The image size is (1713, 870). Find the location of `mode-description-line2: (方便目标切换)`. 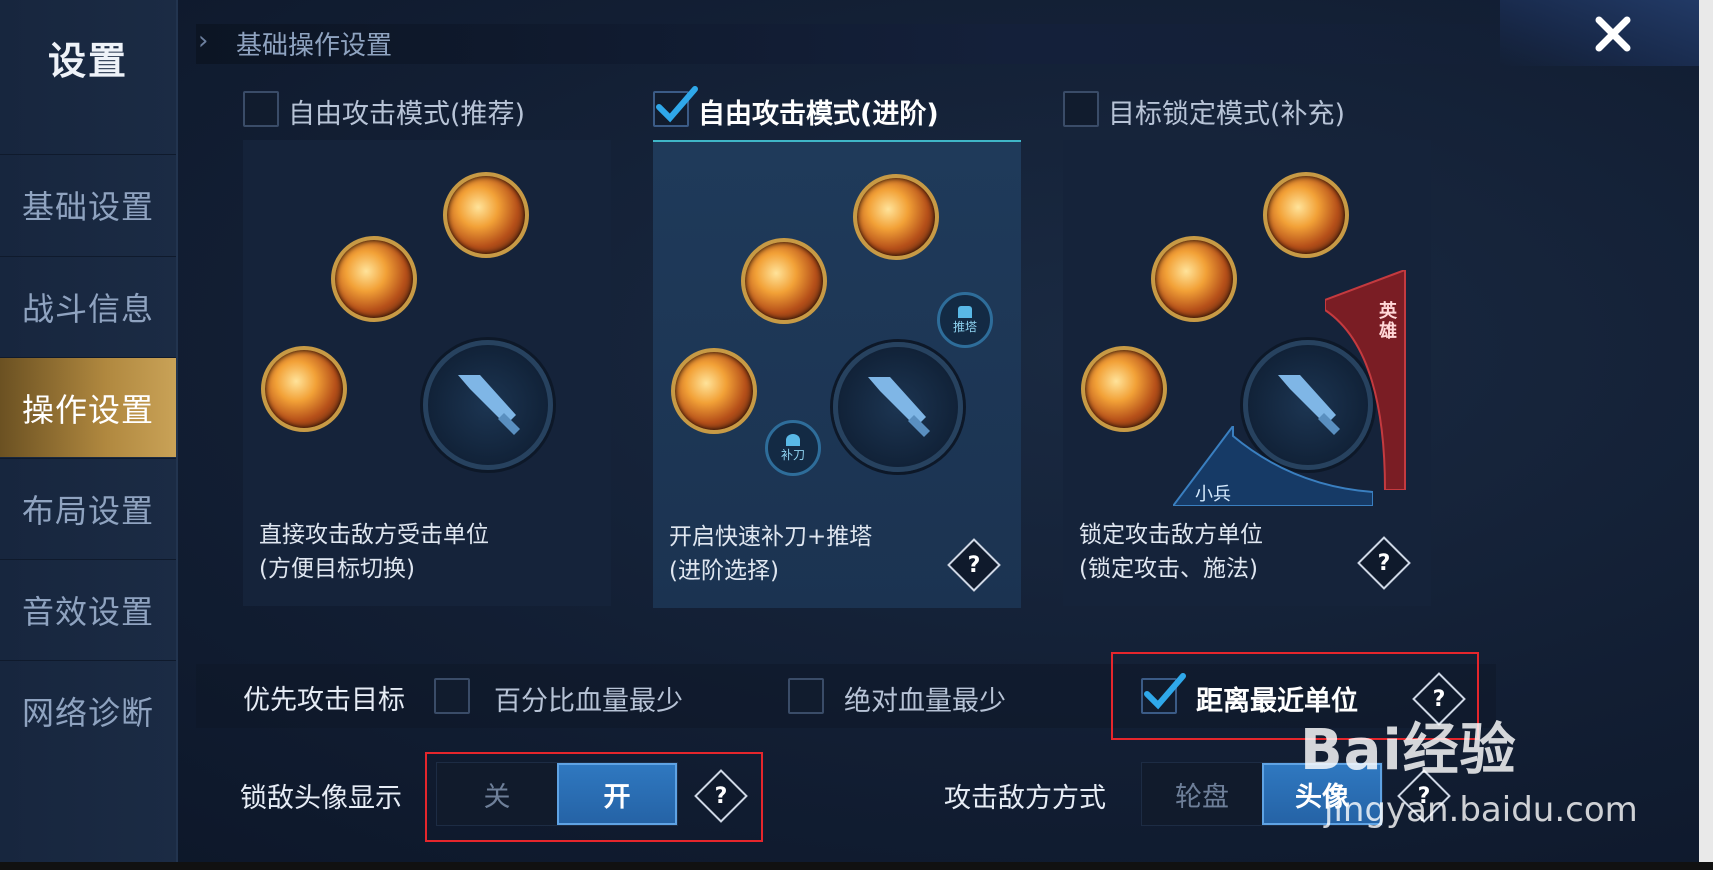

mode-description-line2: (方便目标切换) is located at coordinates (337, 569).